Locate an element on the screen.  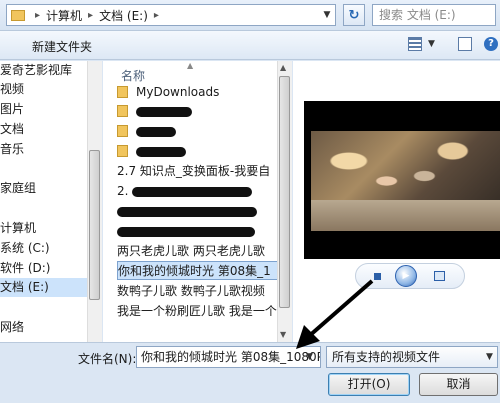
nav-item-computer: 计算机 is located at coordinates (18, 228).